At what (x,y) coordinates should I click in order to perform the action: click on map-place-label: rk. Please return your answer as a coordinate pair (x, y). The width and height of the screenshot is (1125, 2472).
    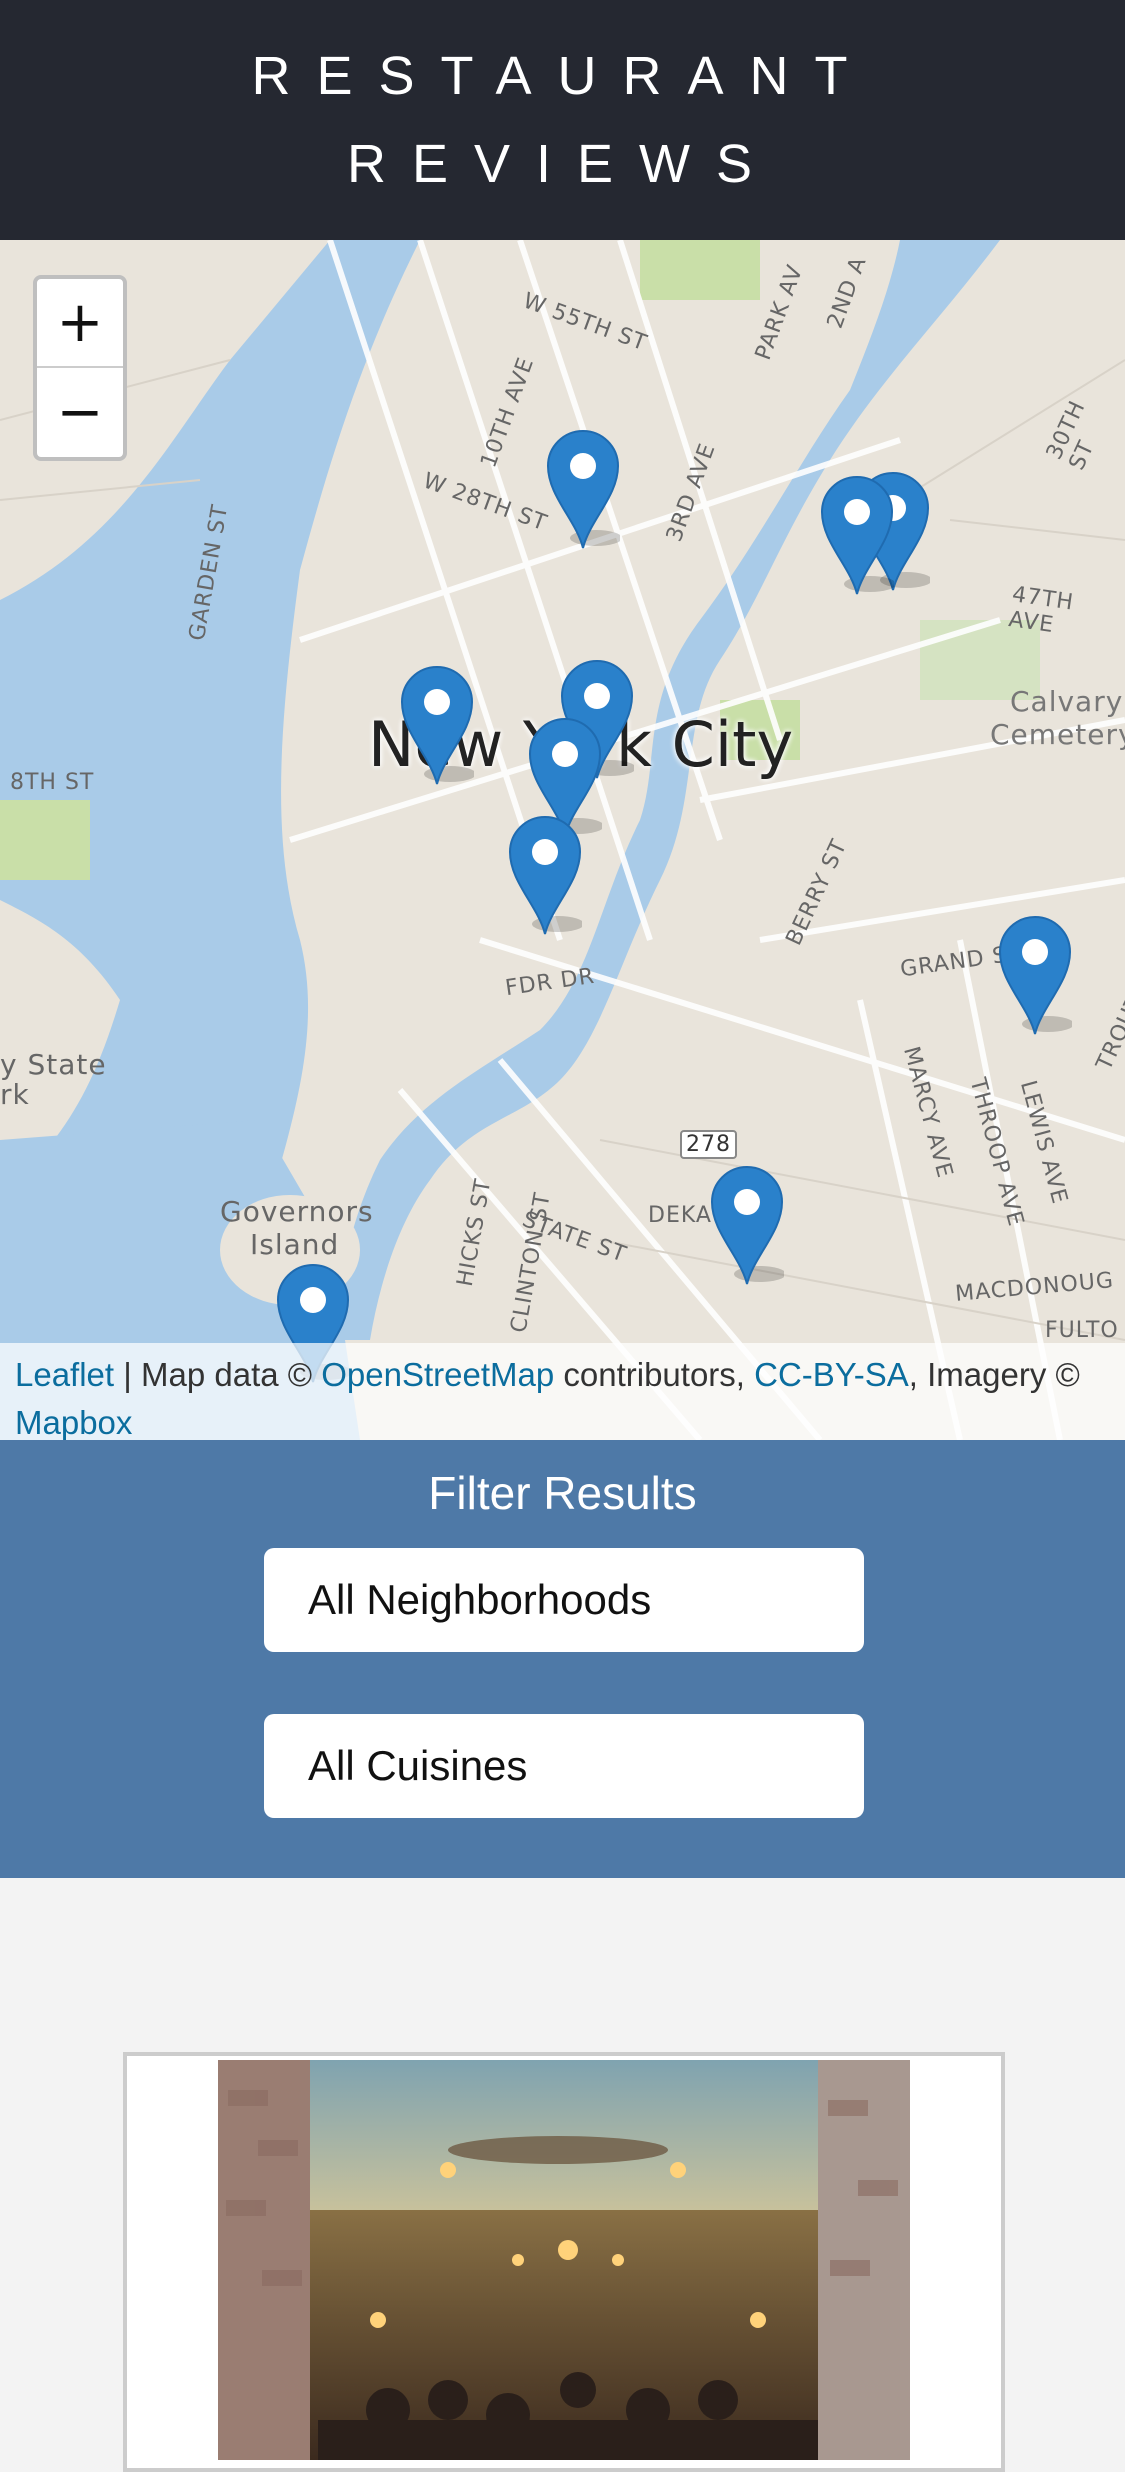
    Looking at the image, I should click on (15, 1094).